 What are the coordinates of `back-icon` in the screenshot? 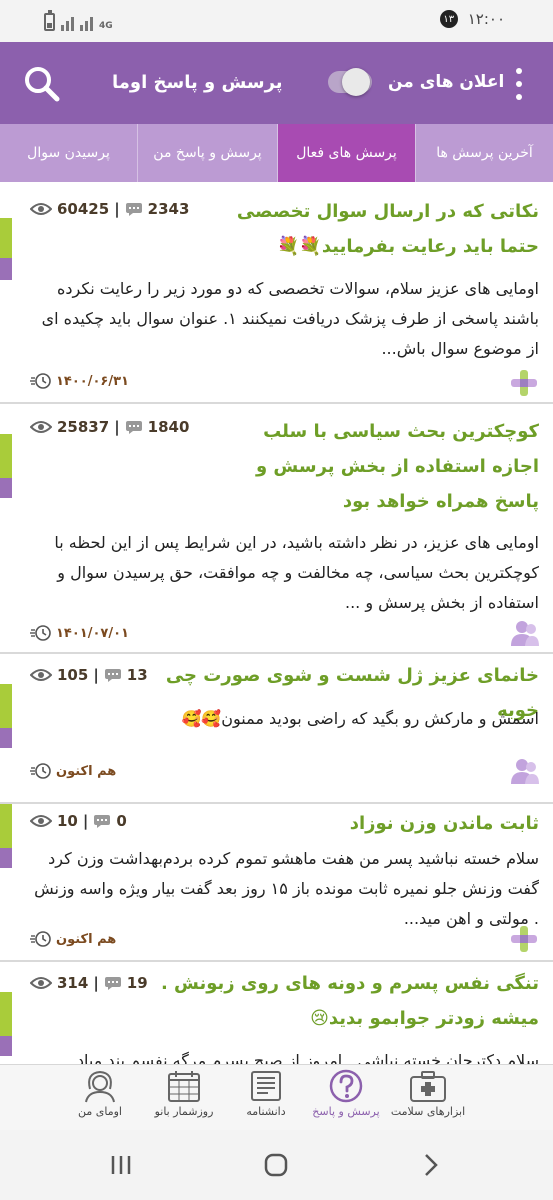 It's located at (431, 1165).